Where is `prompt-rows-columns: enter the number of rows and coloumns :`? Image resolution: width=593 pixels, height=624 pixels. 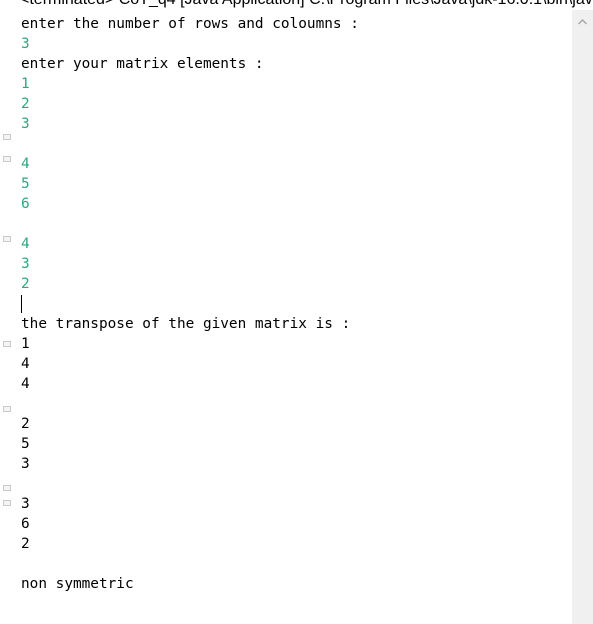
prompt-rows-columns: enter the number of rows and coloumns : is located at coordinates (190, 24).